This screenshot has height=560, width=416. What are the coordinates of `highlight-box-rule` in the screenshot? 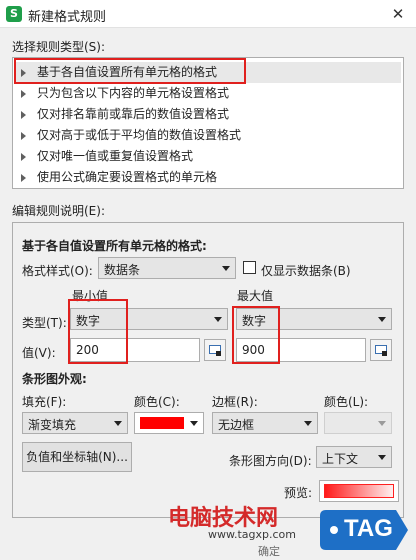 It's located at (130, 71).